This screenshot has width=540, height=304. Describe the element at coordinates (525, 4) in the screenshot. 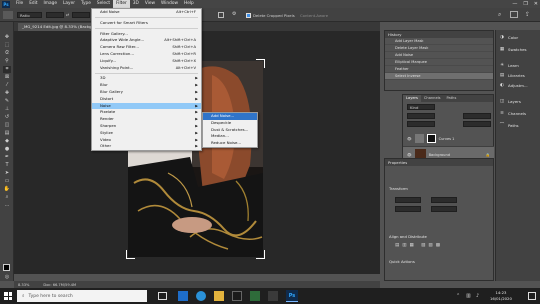

I see `maximize-icon: ❐` at that location.